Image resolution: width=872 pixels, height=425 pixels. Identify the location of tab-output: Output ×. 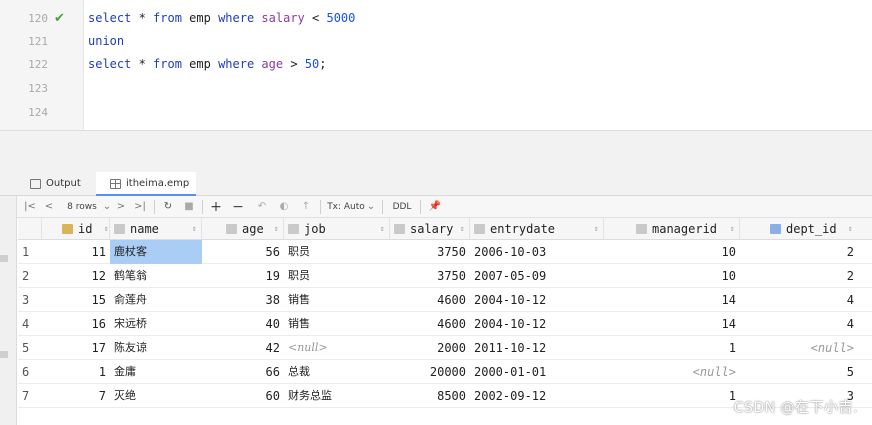
(56, 192).